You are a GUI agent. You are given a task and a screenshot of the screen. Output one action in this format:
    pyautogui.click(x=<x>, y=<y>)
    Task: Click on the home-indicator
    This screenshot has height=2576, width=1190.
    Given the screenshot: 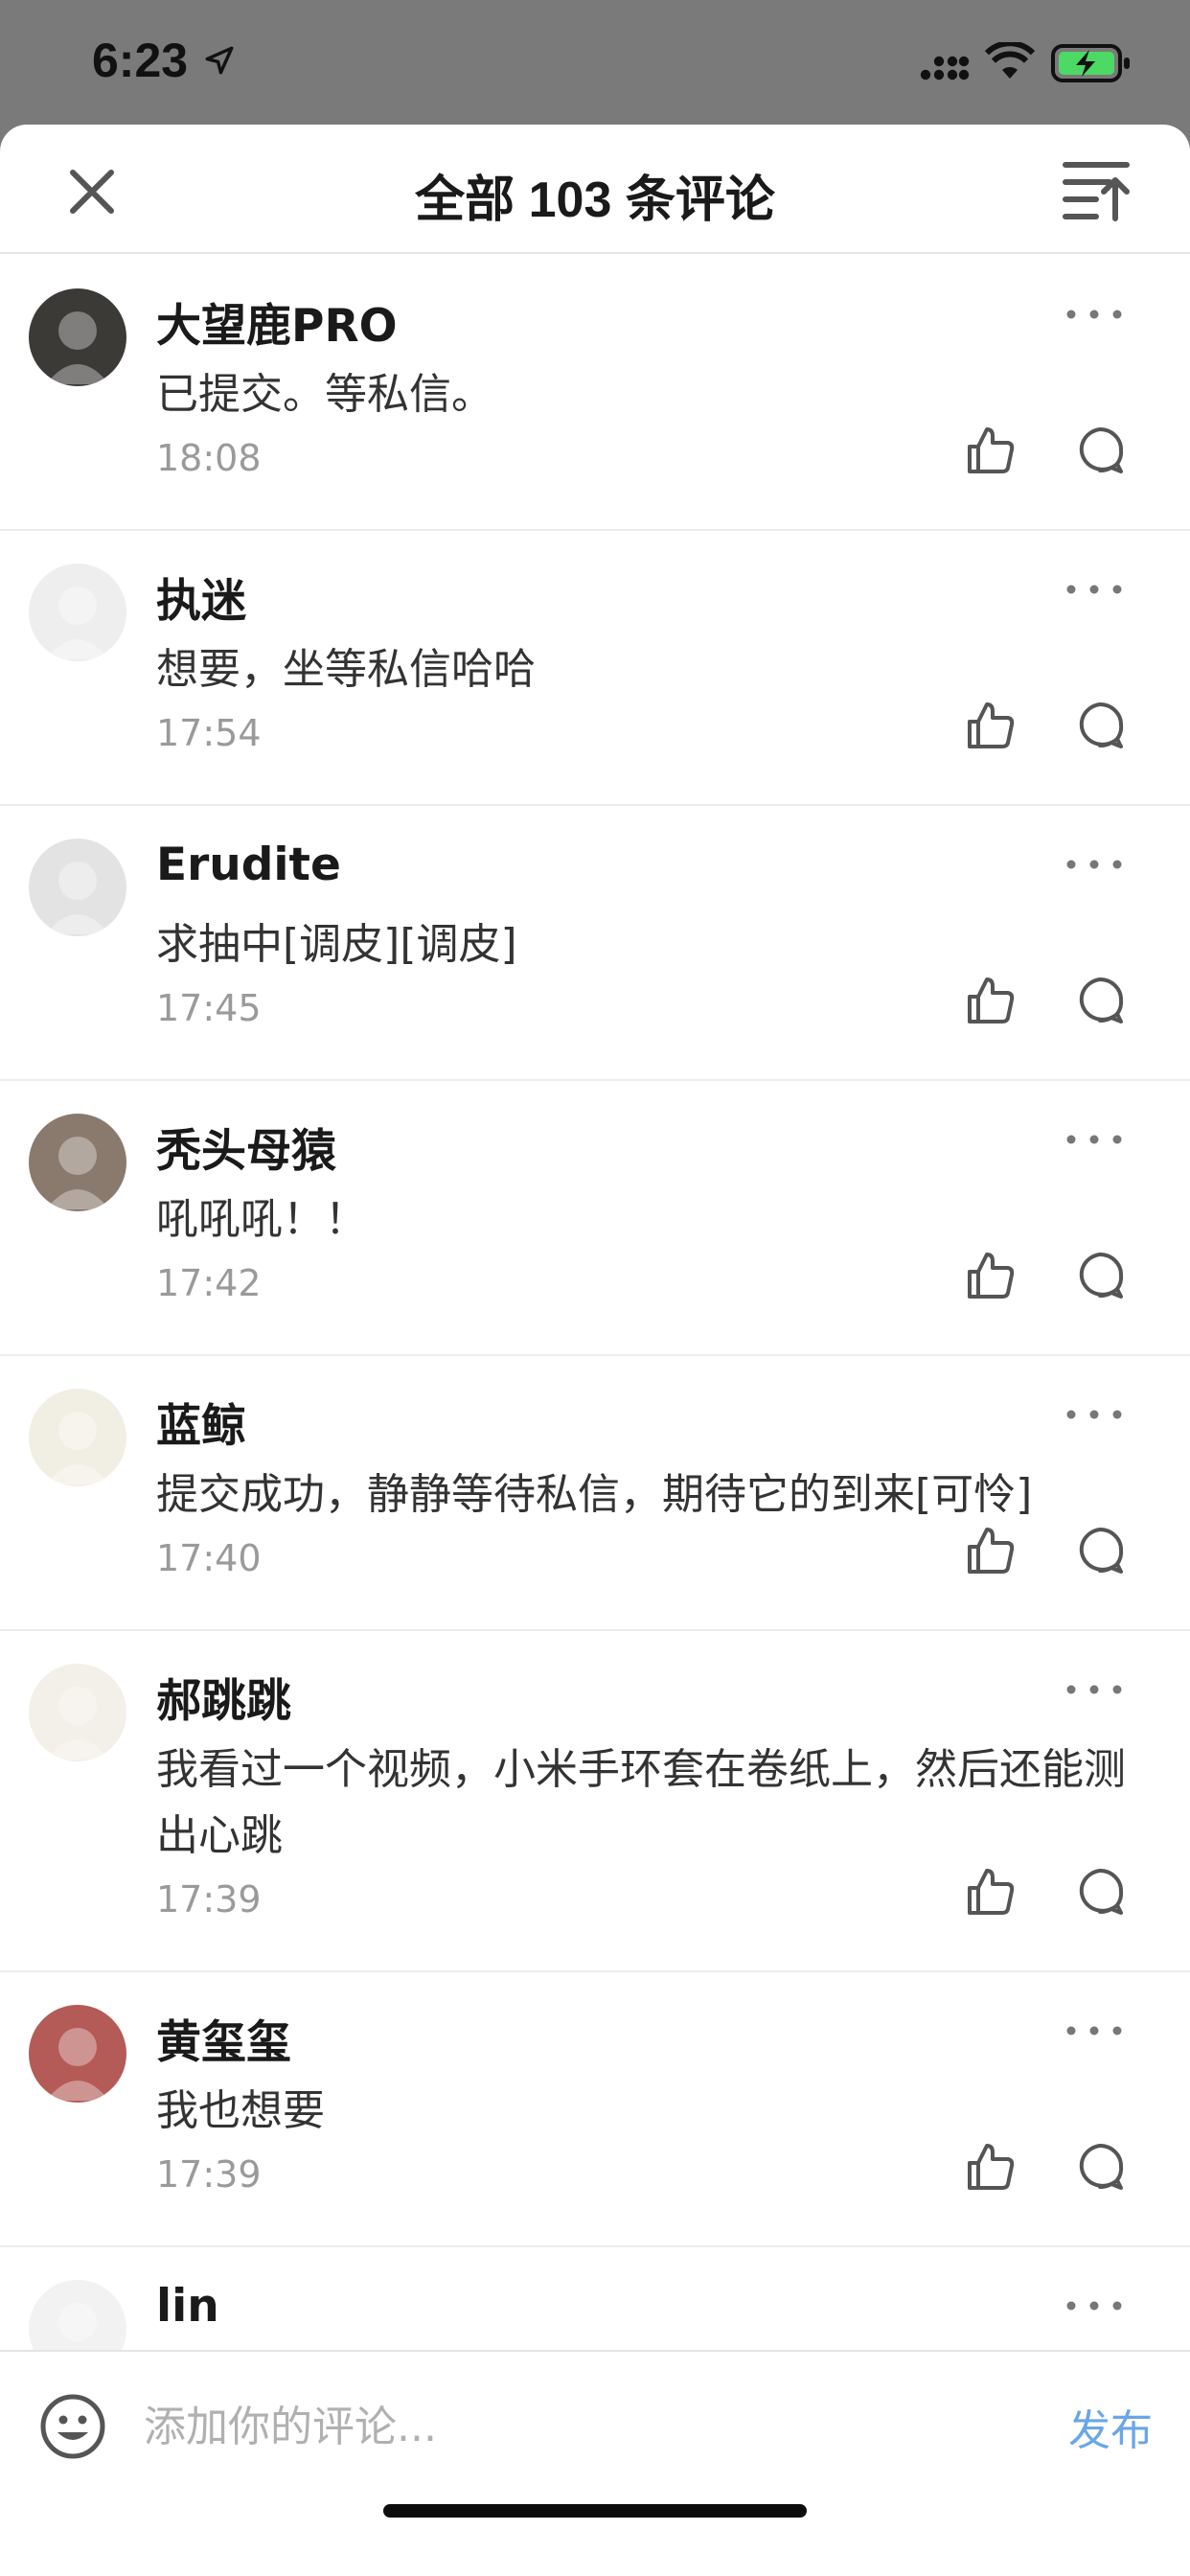 What is the action you would take?
    pyautogui.click(x=595, y=2511)
    